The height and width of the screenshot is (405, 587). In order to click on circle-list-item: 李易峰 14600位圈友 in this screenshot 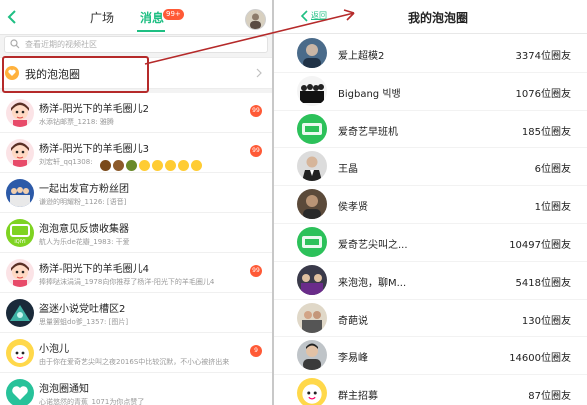, I will do `click(430, 356)`.